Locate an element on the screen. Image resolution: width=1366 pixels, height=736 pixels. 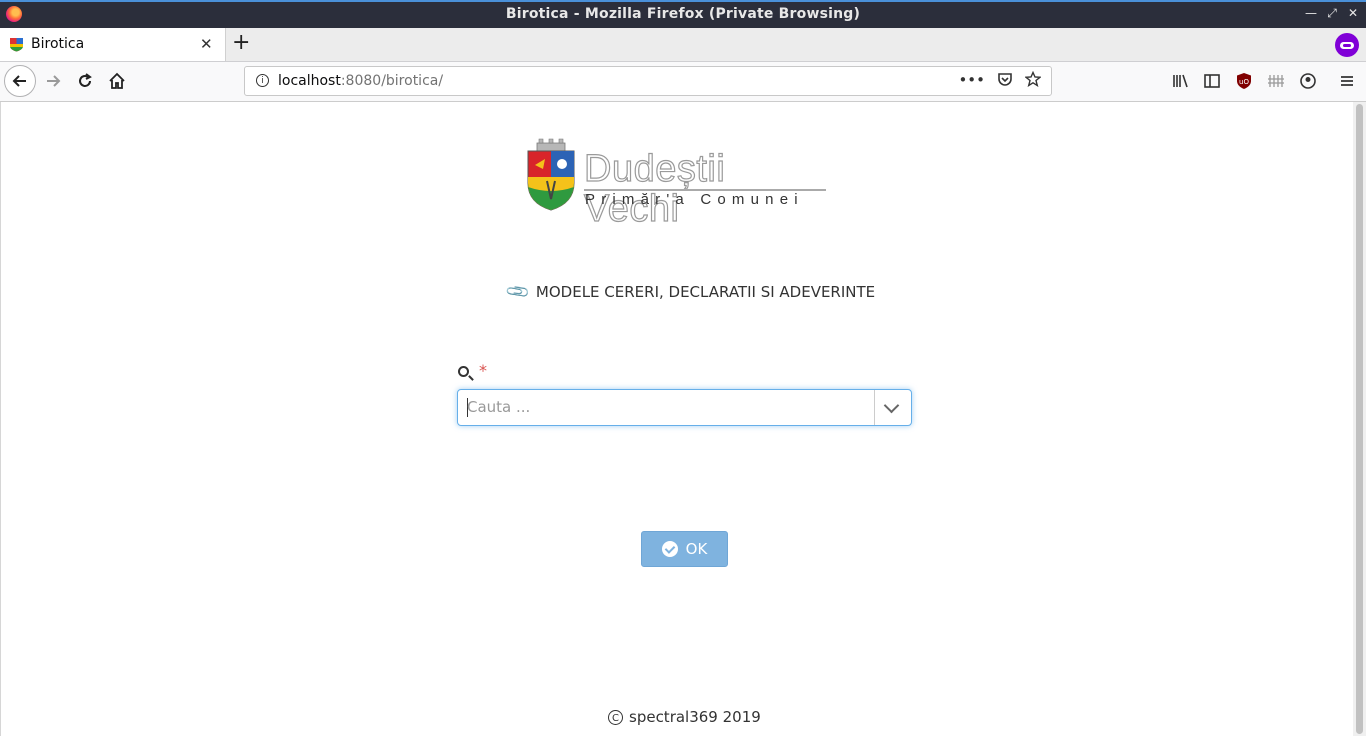
footer-text: spectral369 2019 is located at coordinates (695, 717).